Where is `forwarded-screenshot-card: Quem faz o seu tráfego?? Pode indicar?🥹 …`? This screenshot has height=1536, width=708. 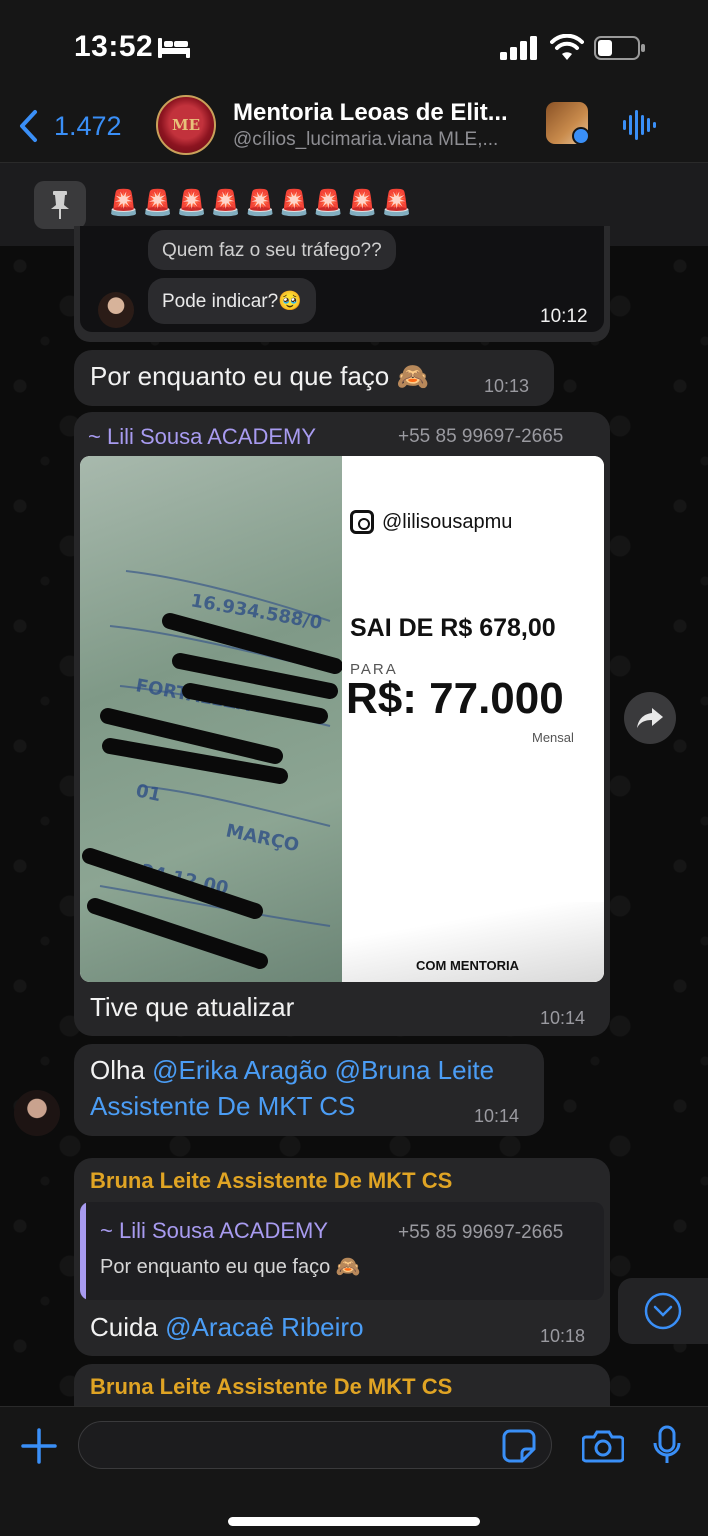 forwarded-screenshot-card: Quem faz o seu tráfego?? Pode indicar?🥹 … is located at coordinates (342, 284).